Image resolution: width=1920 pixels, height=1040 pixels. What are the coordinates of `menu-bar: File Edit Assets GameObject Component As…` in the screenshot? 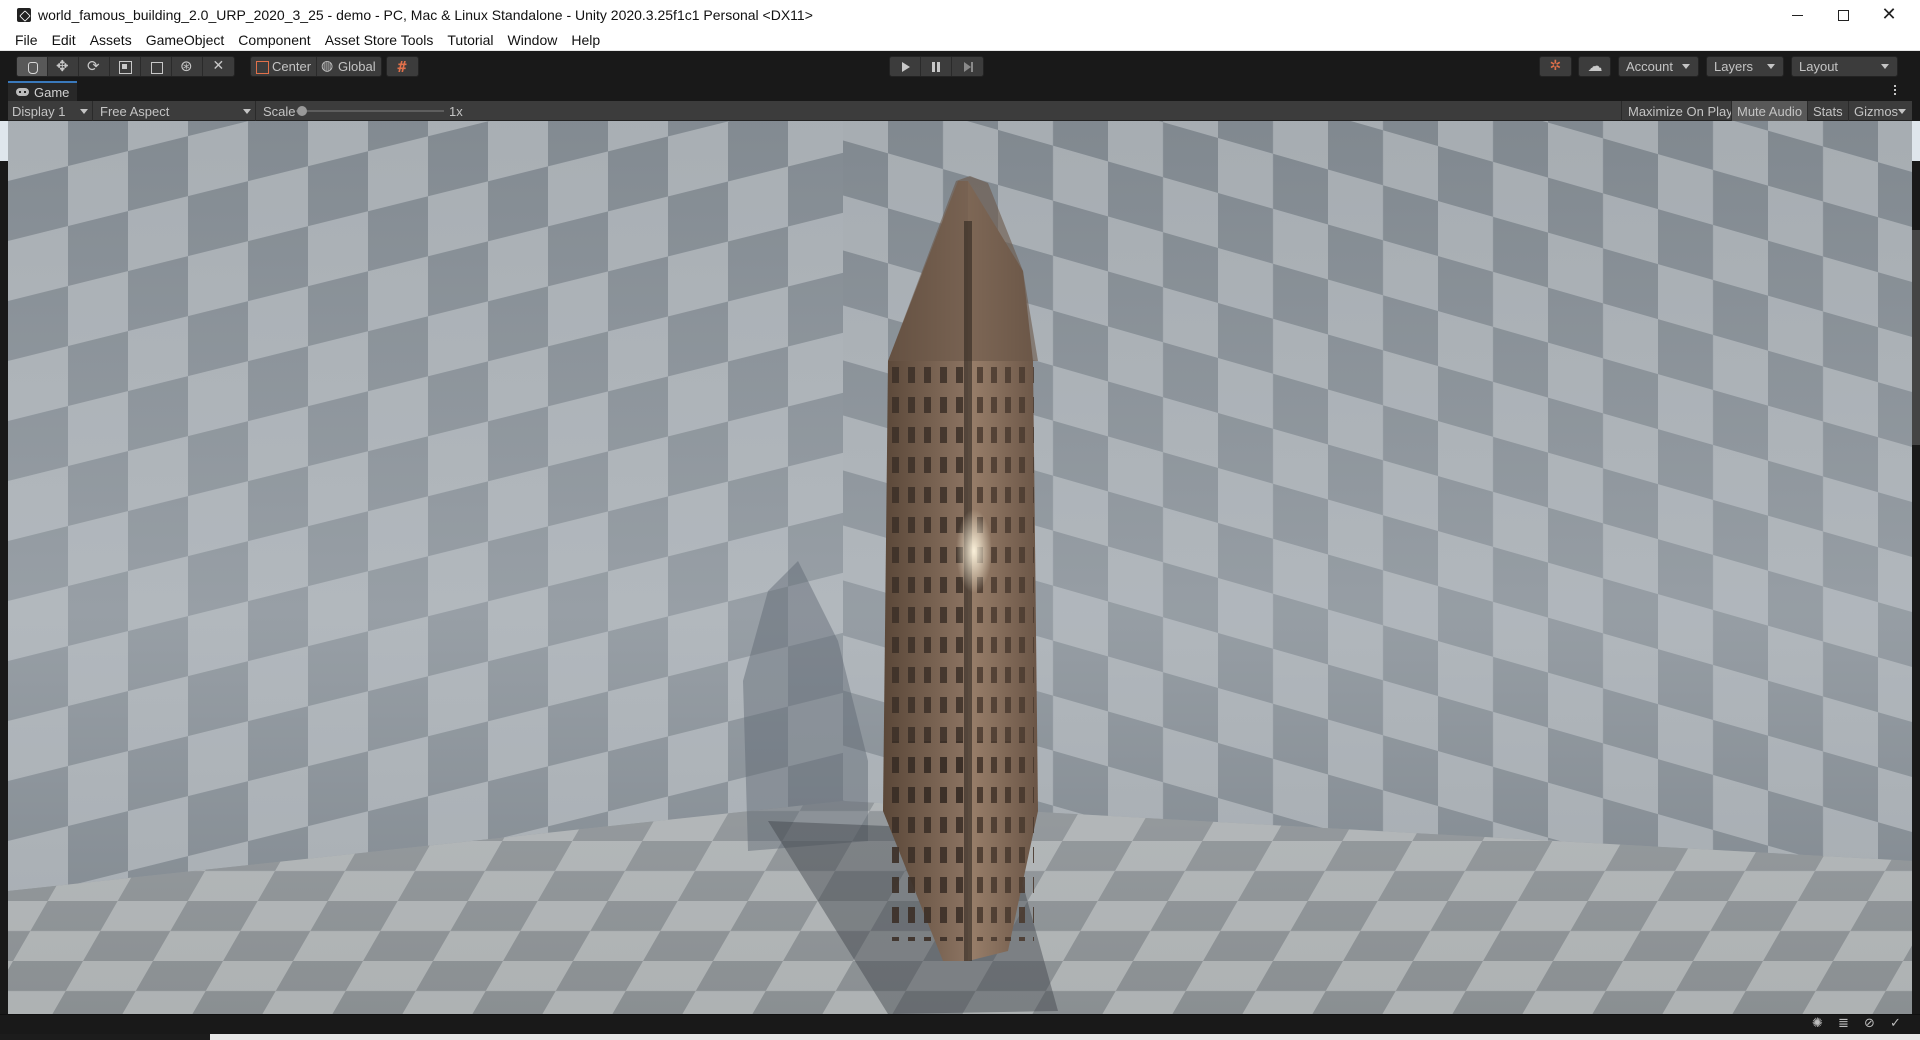 It's located at (960, 40).